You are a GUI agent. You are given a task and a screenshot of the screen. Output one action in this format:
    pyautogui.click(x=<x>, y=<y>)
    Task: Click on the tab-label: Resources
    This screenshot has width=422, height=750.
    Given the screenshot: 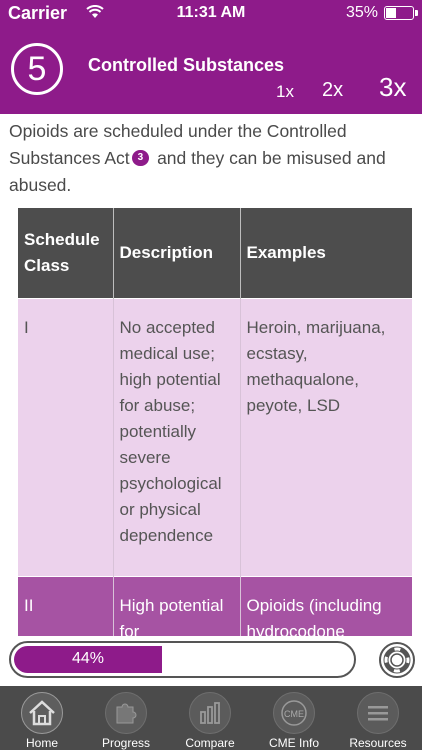 What is the action you would take?
    pyautogui.click(x=378, y=743)
    